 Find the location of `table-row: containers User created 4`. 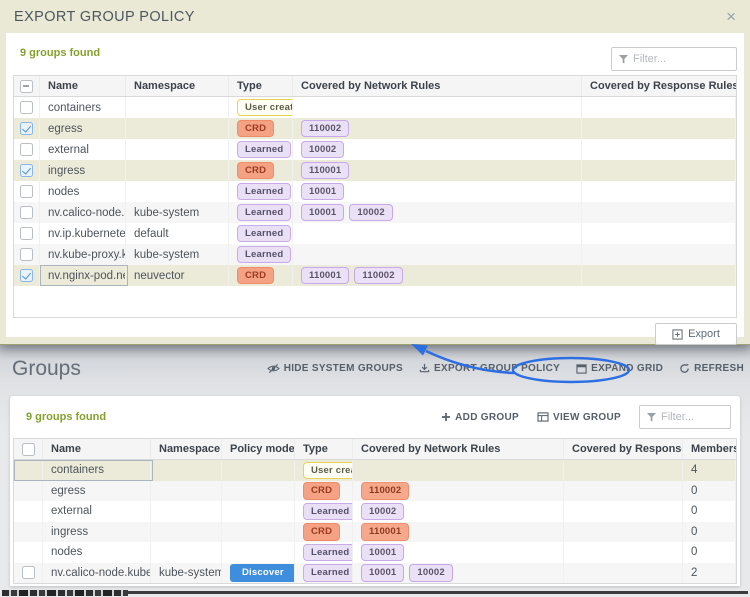

table-row: containers User created 4 is located at coordinates (375, 470).